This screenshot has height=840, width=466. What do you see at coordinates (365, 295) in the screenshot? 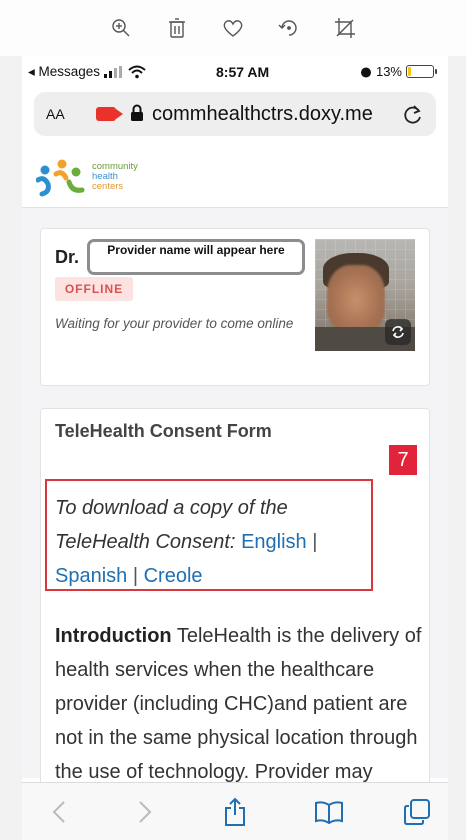
I see `self-video-preview` at bounding box center [365, 295].